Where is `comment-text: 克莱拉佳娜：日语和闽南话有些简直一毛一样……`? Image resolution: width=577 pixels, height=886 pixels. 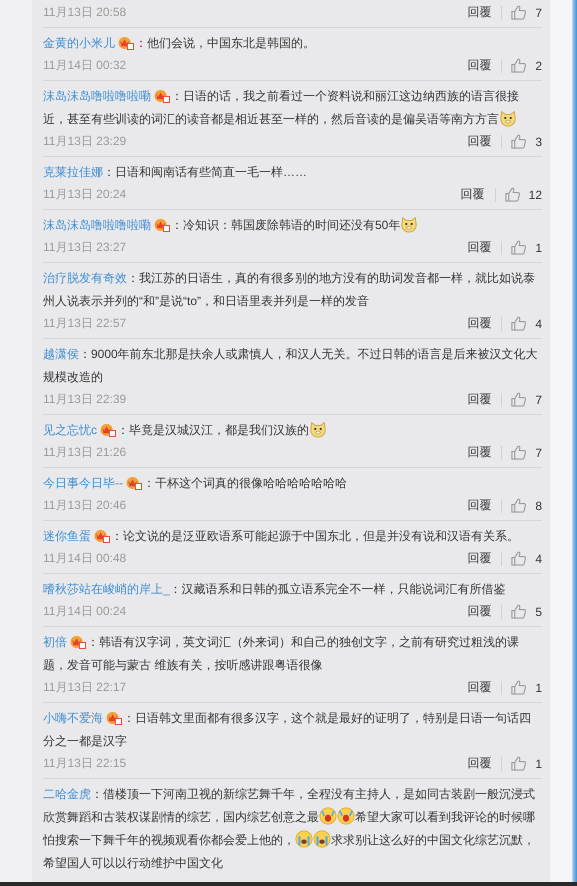
comment-text: 克莱拉佳娜：日语和闽南话有些简直一毛一样…… is located at coordinates (175, 172).